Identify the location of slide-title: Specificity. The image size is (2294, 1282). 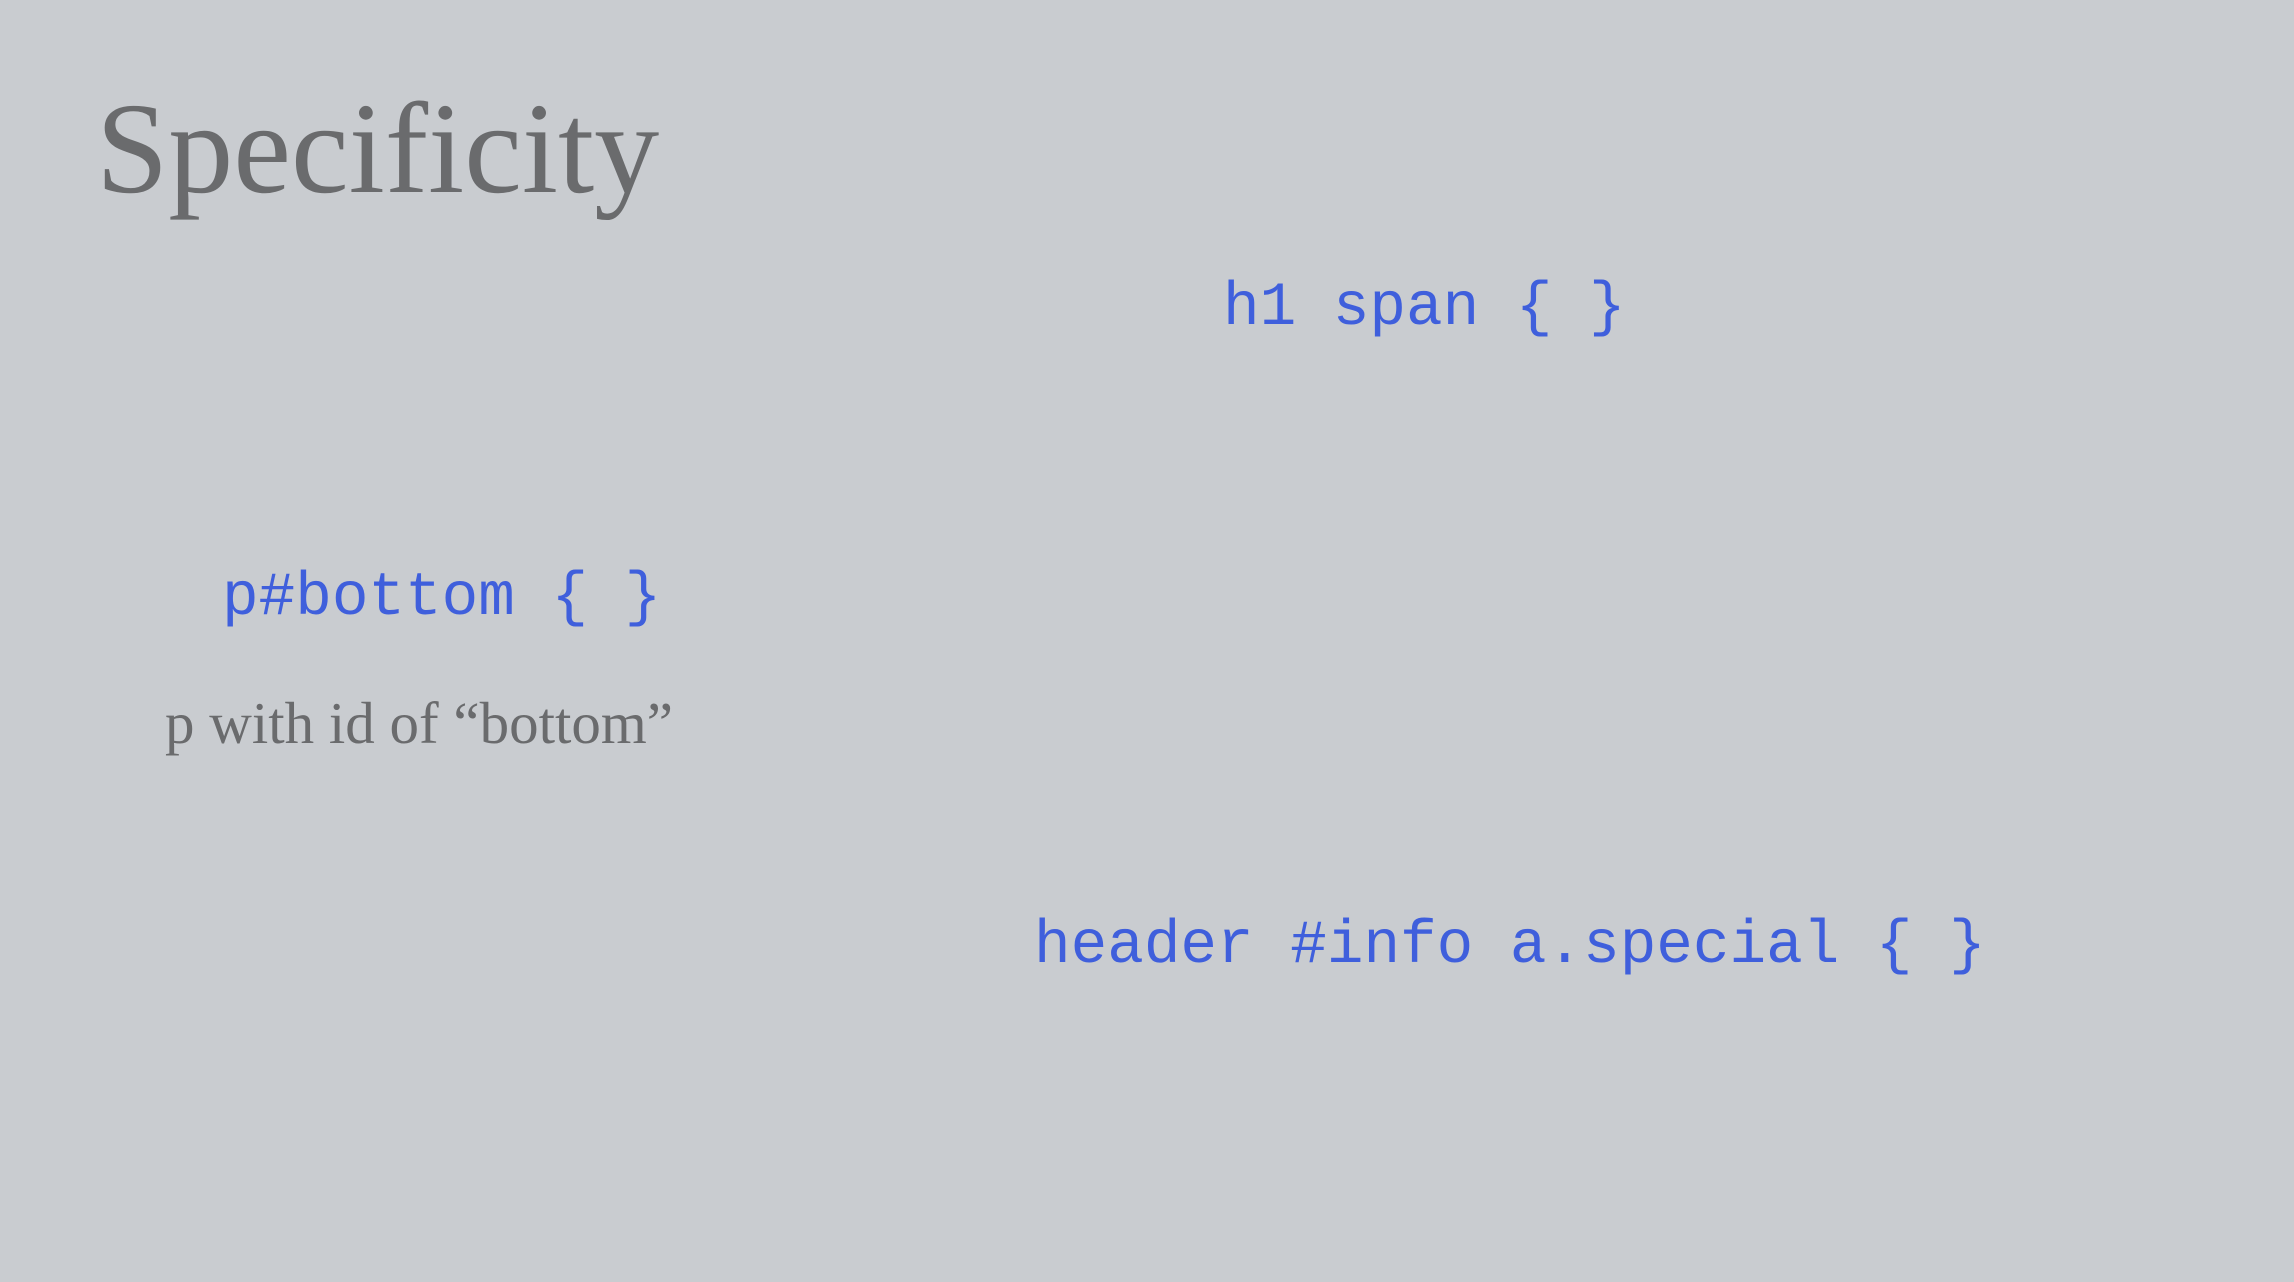
(378, 149).